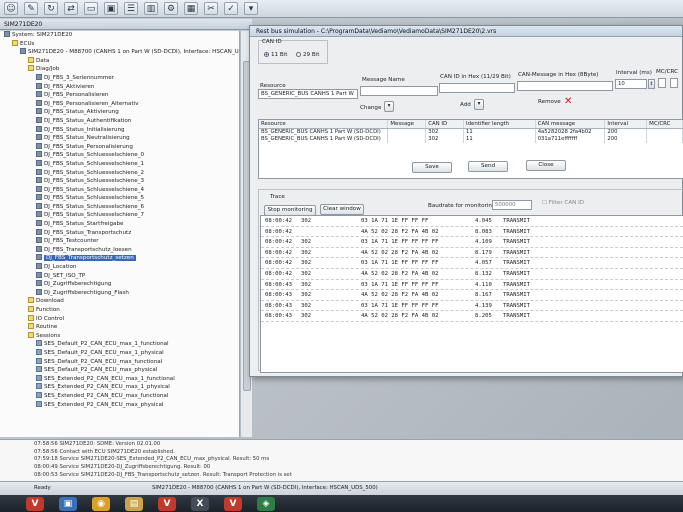  What do you see at coordinates (266, 503) in the screenshot?
I see `app-icon: ◈` at bounding box center [266, 503].